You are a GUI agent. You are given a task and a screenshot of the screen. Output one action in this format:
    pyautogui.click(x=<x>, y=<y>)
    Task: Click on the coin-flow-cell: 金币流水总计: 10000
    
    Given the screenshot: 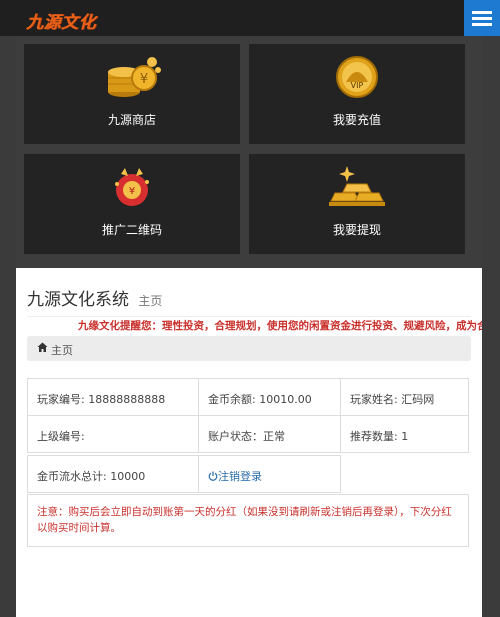 What is the action you would take?
    pyautogui.click(x=113, y=474)
    